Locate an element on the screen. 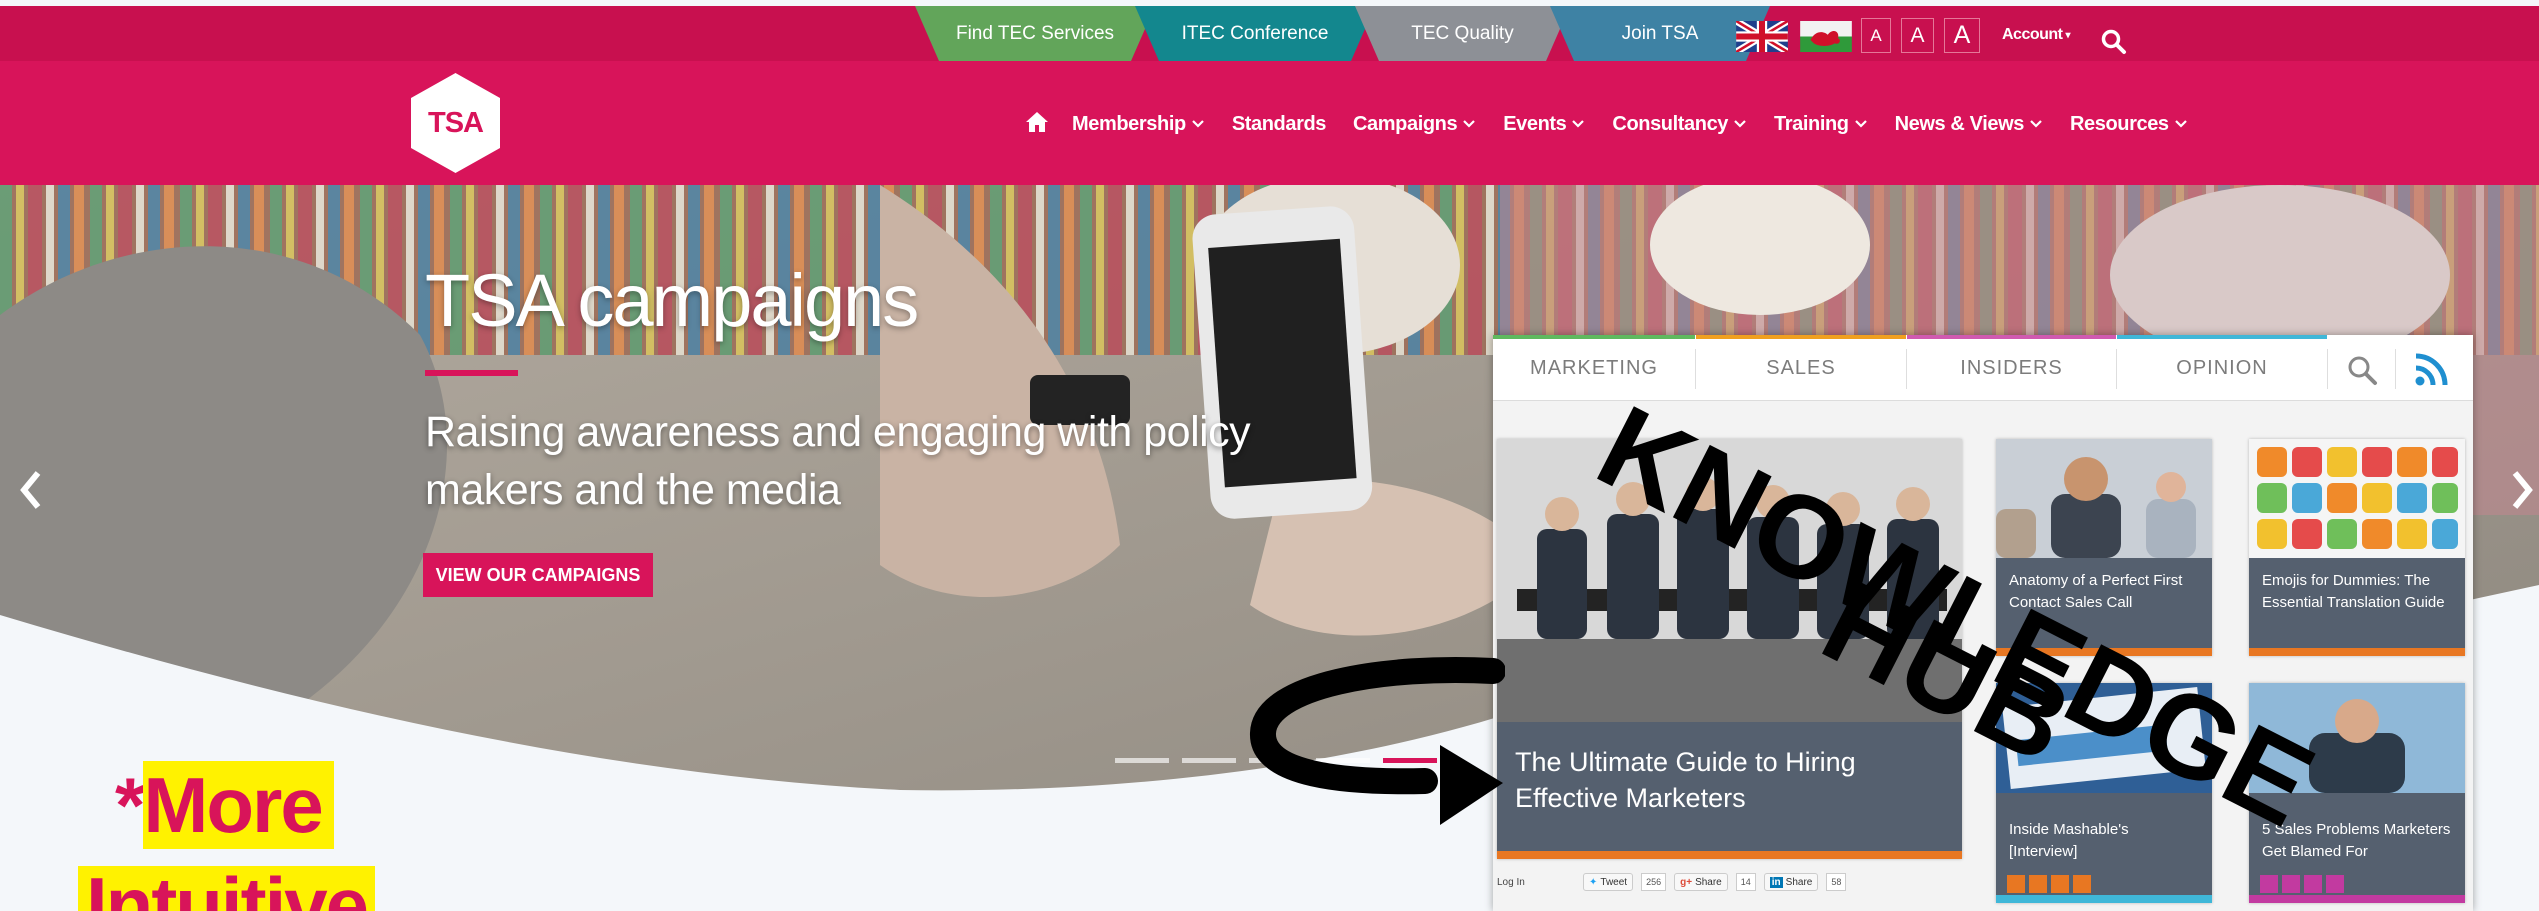 This screenshot has width=2539, height=911. annotation-more-word: More is located at coordinates (238, 805).